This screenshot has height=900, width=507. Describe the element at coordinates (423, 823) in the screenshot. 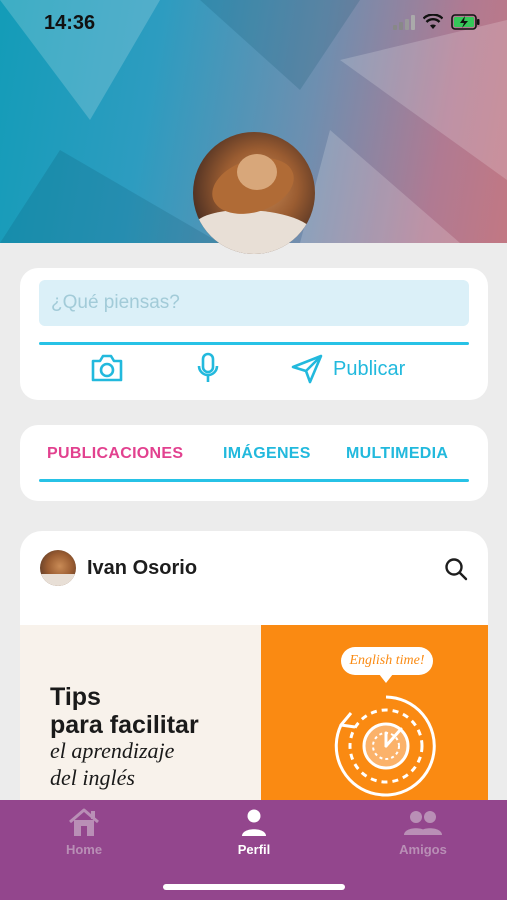

I see `friends-icon` at that location.